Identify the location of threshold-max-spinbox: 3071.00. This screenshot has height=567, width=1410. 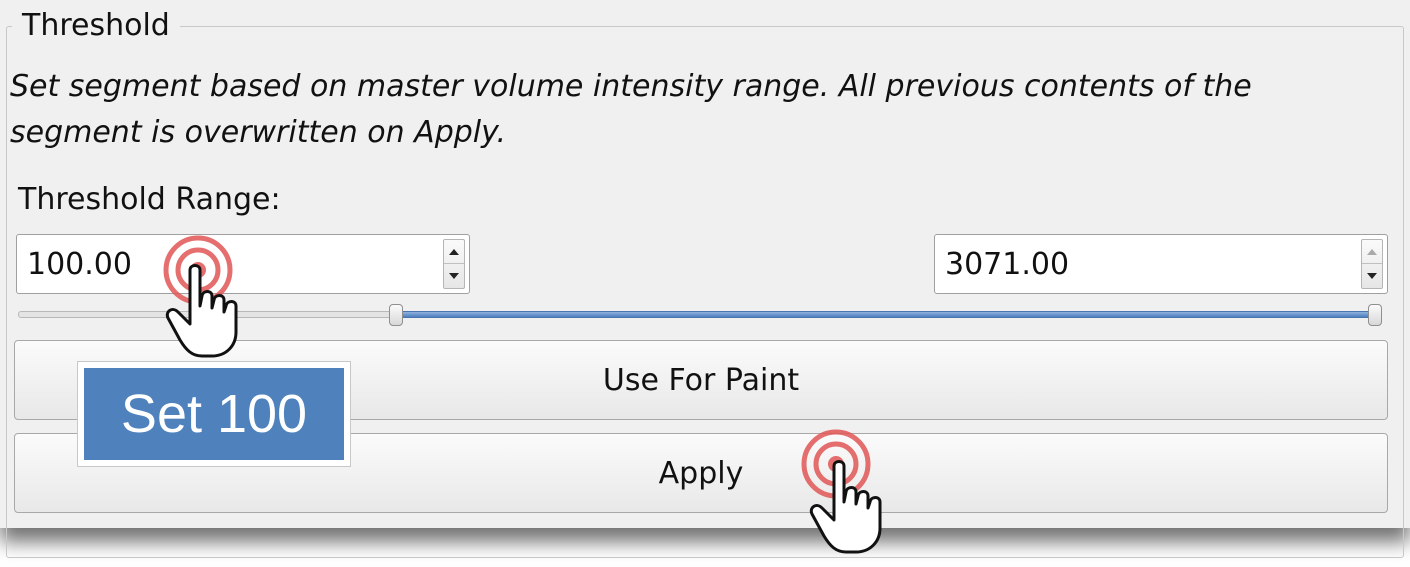
(1161, 264).